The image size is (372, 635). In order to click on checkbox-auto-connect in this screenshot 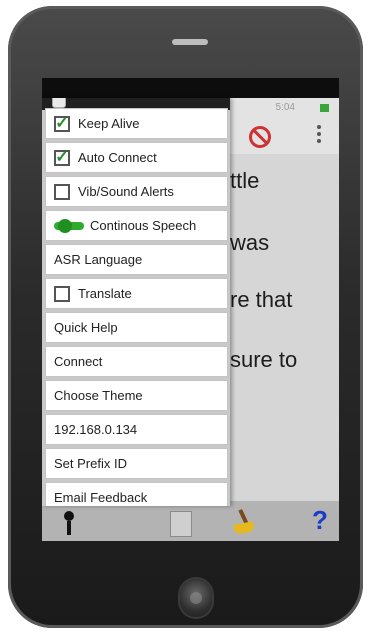, I will do `click(62, 157)`.